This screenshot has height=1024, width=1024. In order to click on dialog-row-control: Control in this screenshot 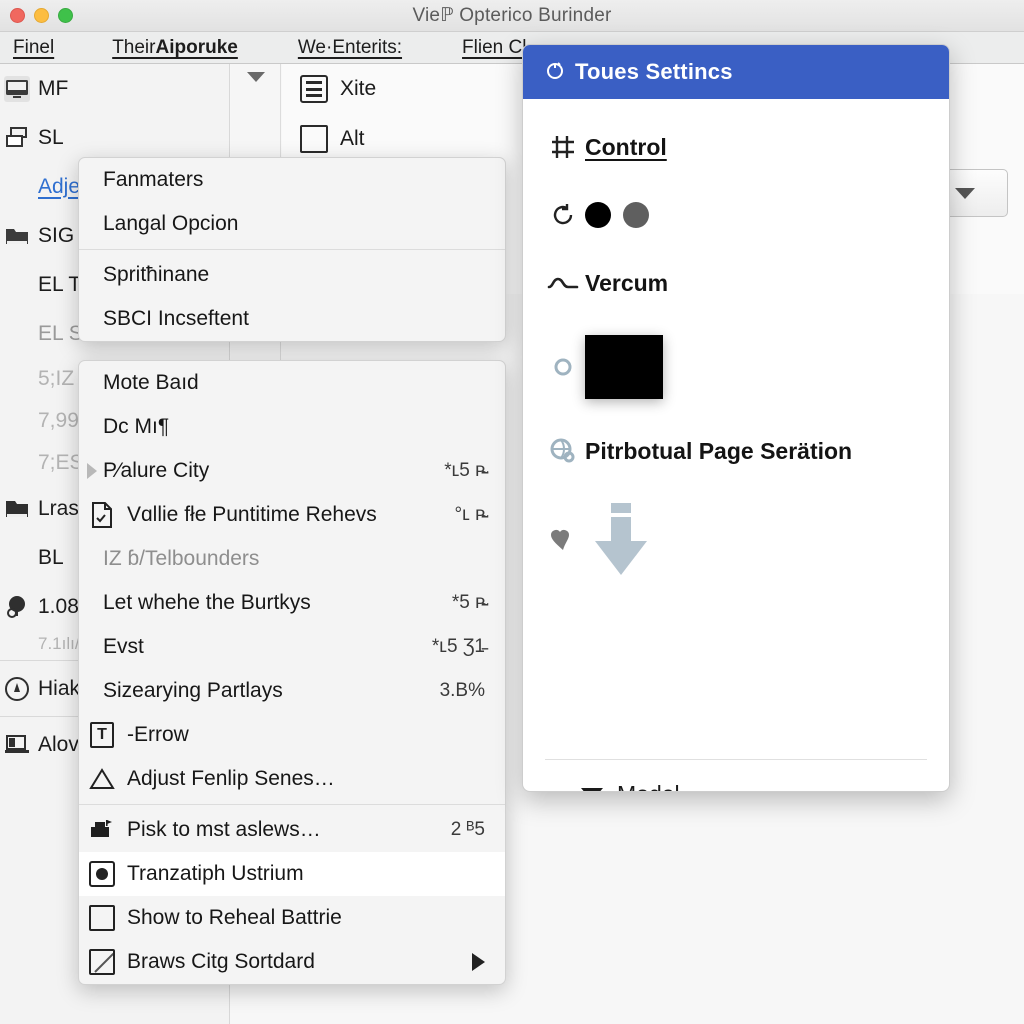, I will do `click(736, 147)`.